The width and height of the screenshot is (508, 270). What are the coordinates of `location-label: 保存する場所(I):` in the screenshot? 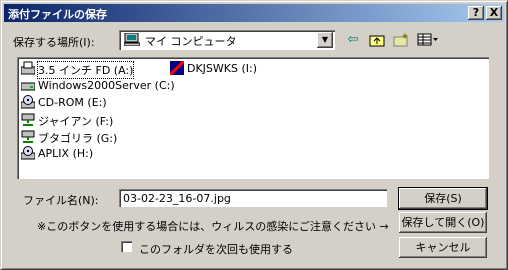 It's located at (54, 42).